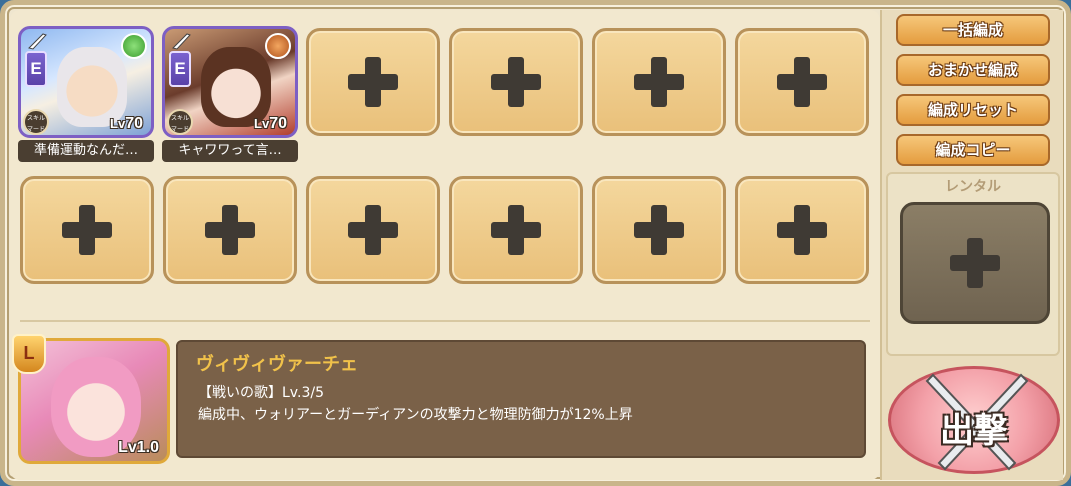 This screenshot has height=486, width=1071. I want to click on auto-formation-button: おまかせ編成, so click(973, 70).